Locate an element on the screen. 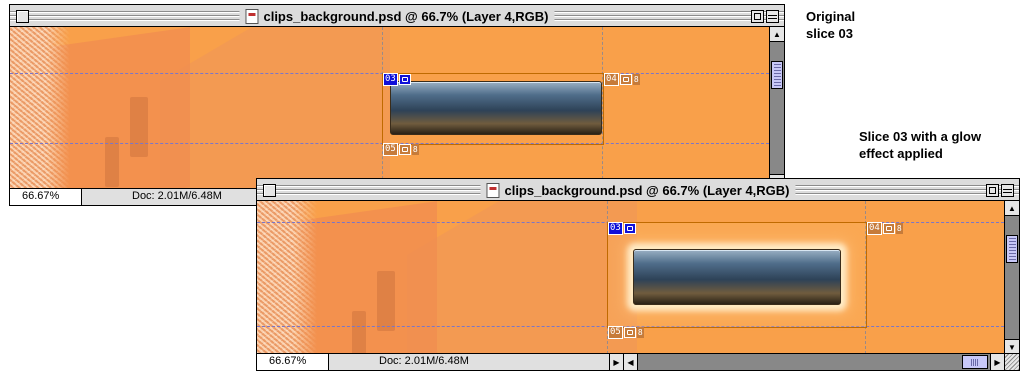  scroll-down-arrow-icon: ▼ is located at coordinates (1012, 346).